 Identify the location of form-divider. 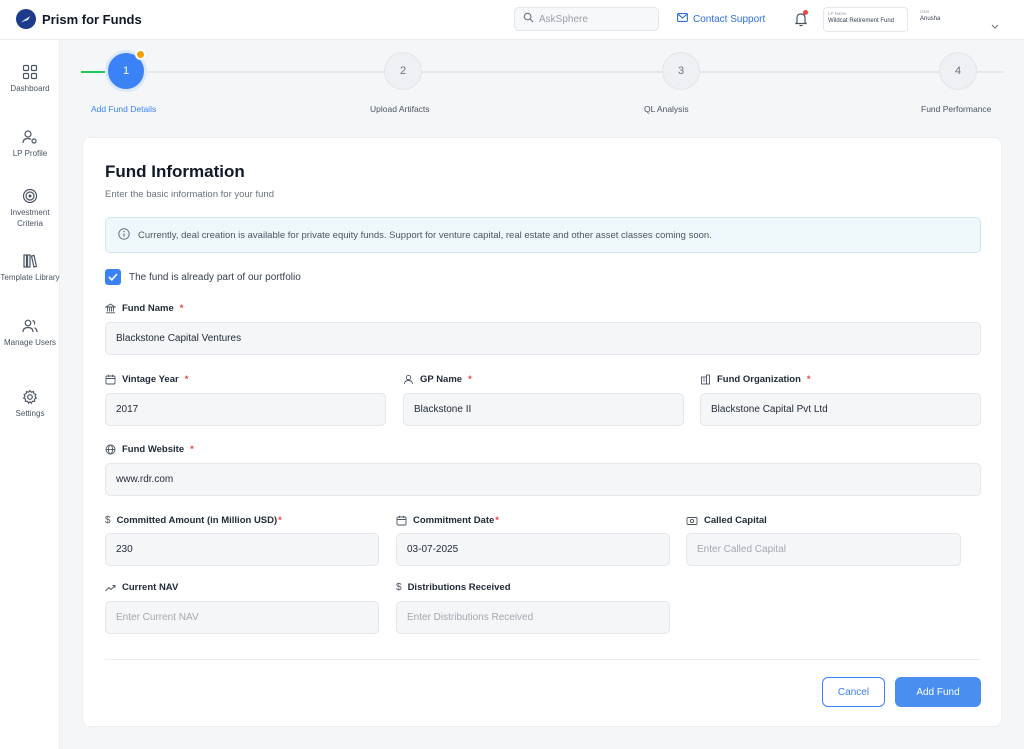
(543, 659).